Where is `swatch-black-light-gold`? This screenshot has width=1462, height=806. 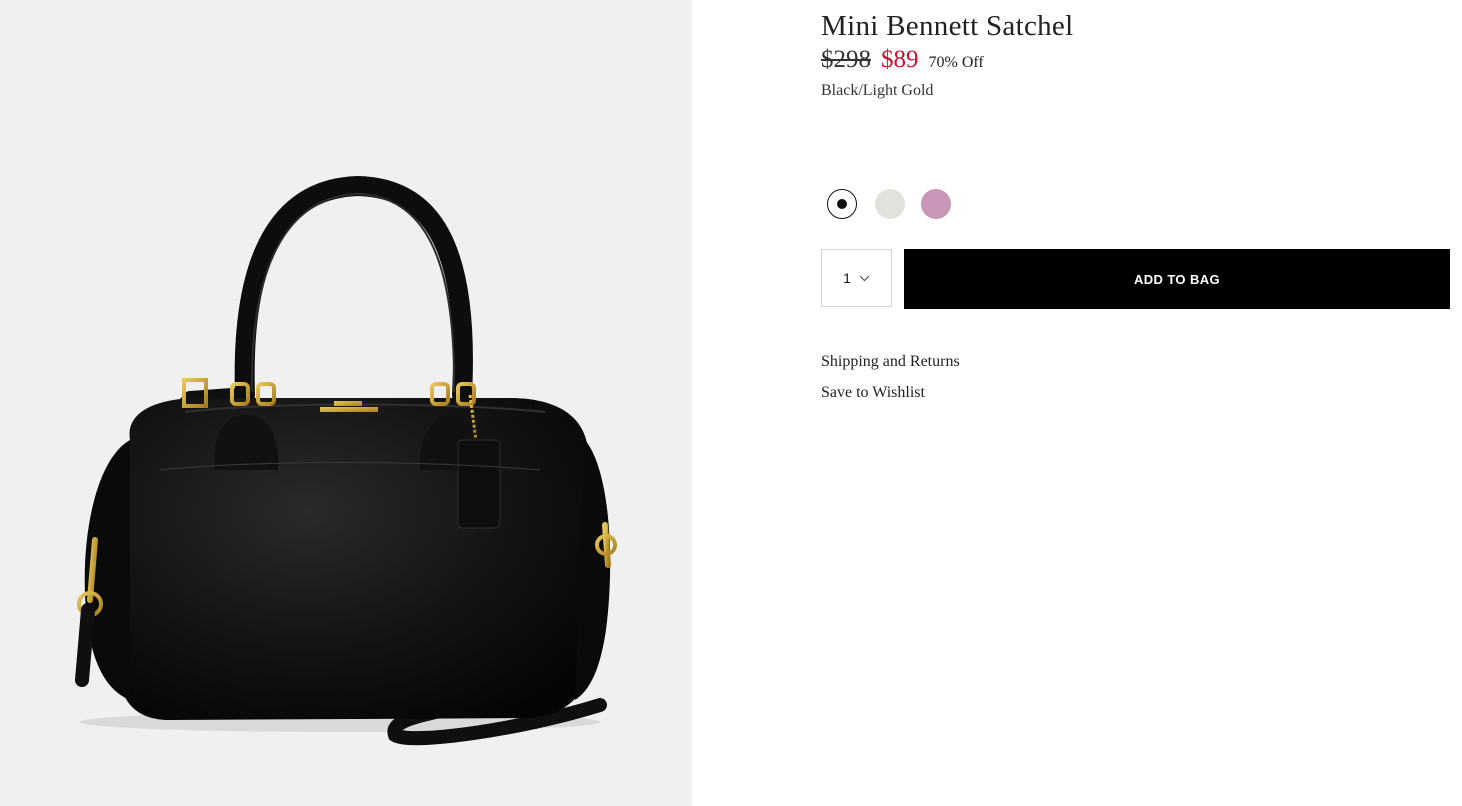 swatch-black-light-gold is located at coordinates (842, 204).